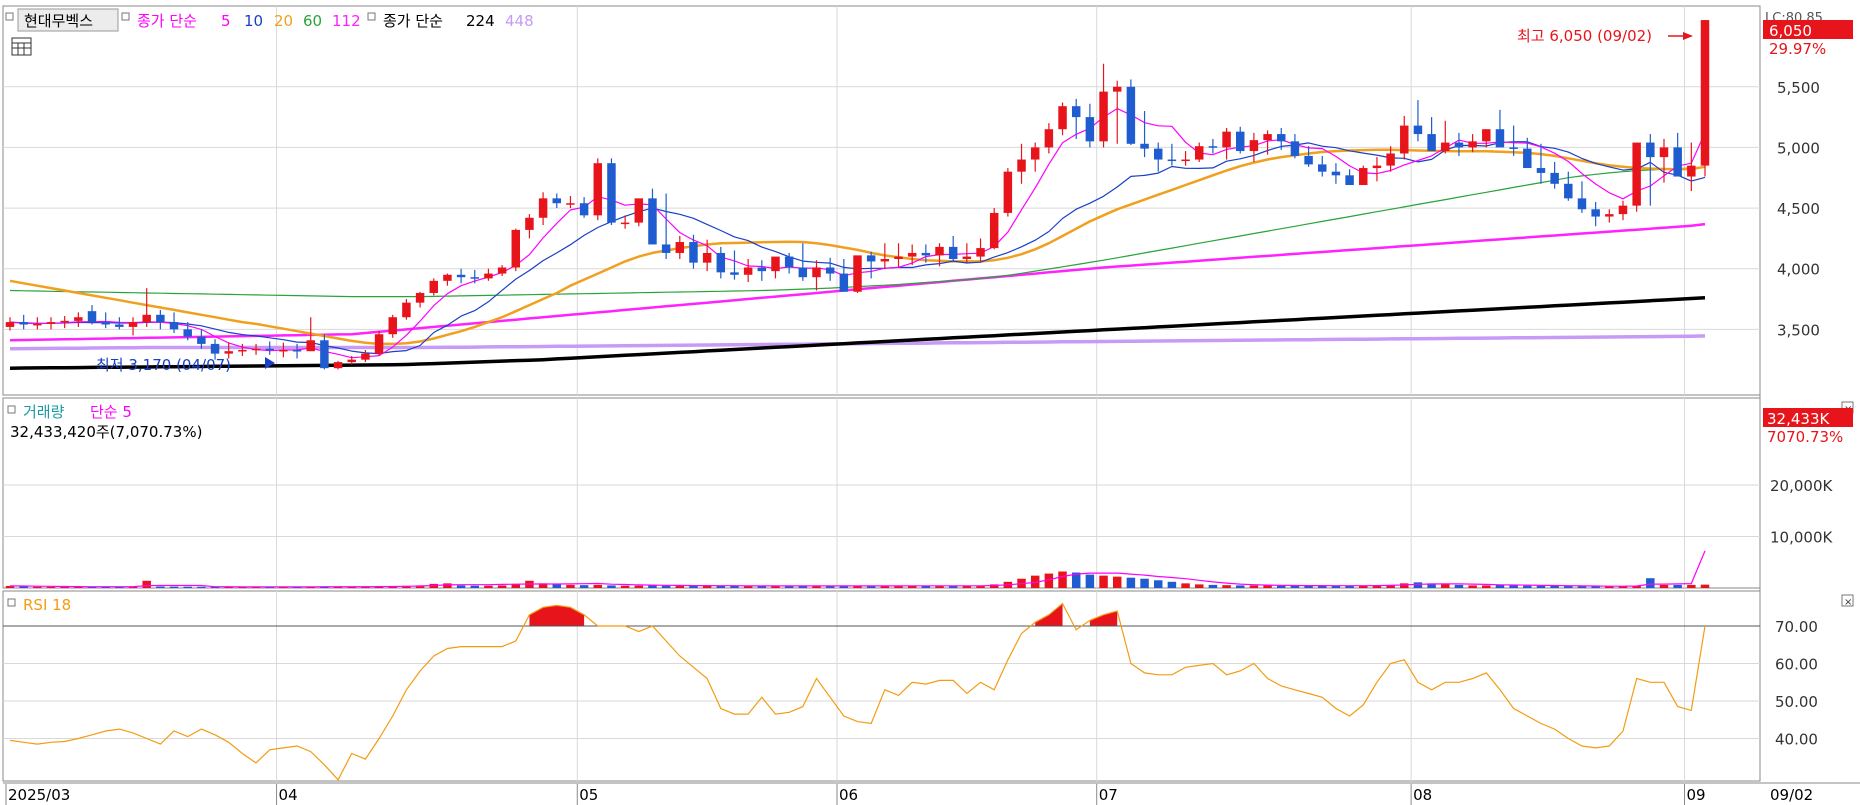 Image resolution: width=1860 pixels, height=805 pixels. What do you see at coordinates (1798, 419) in the screenshot?
I see `current-volume: 32,433K` at bounding box center [1798, 419].